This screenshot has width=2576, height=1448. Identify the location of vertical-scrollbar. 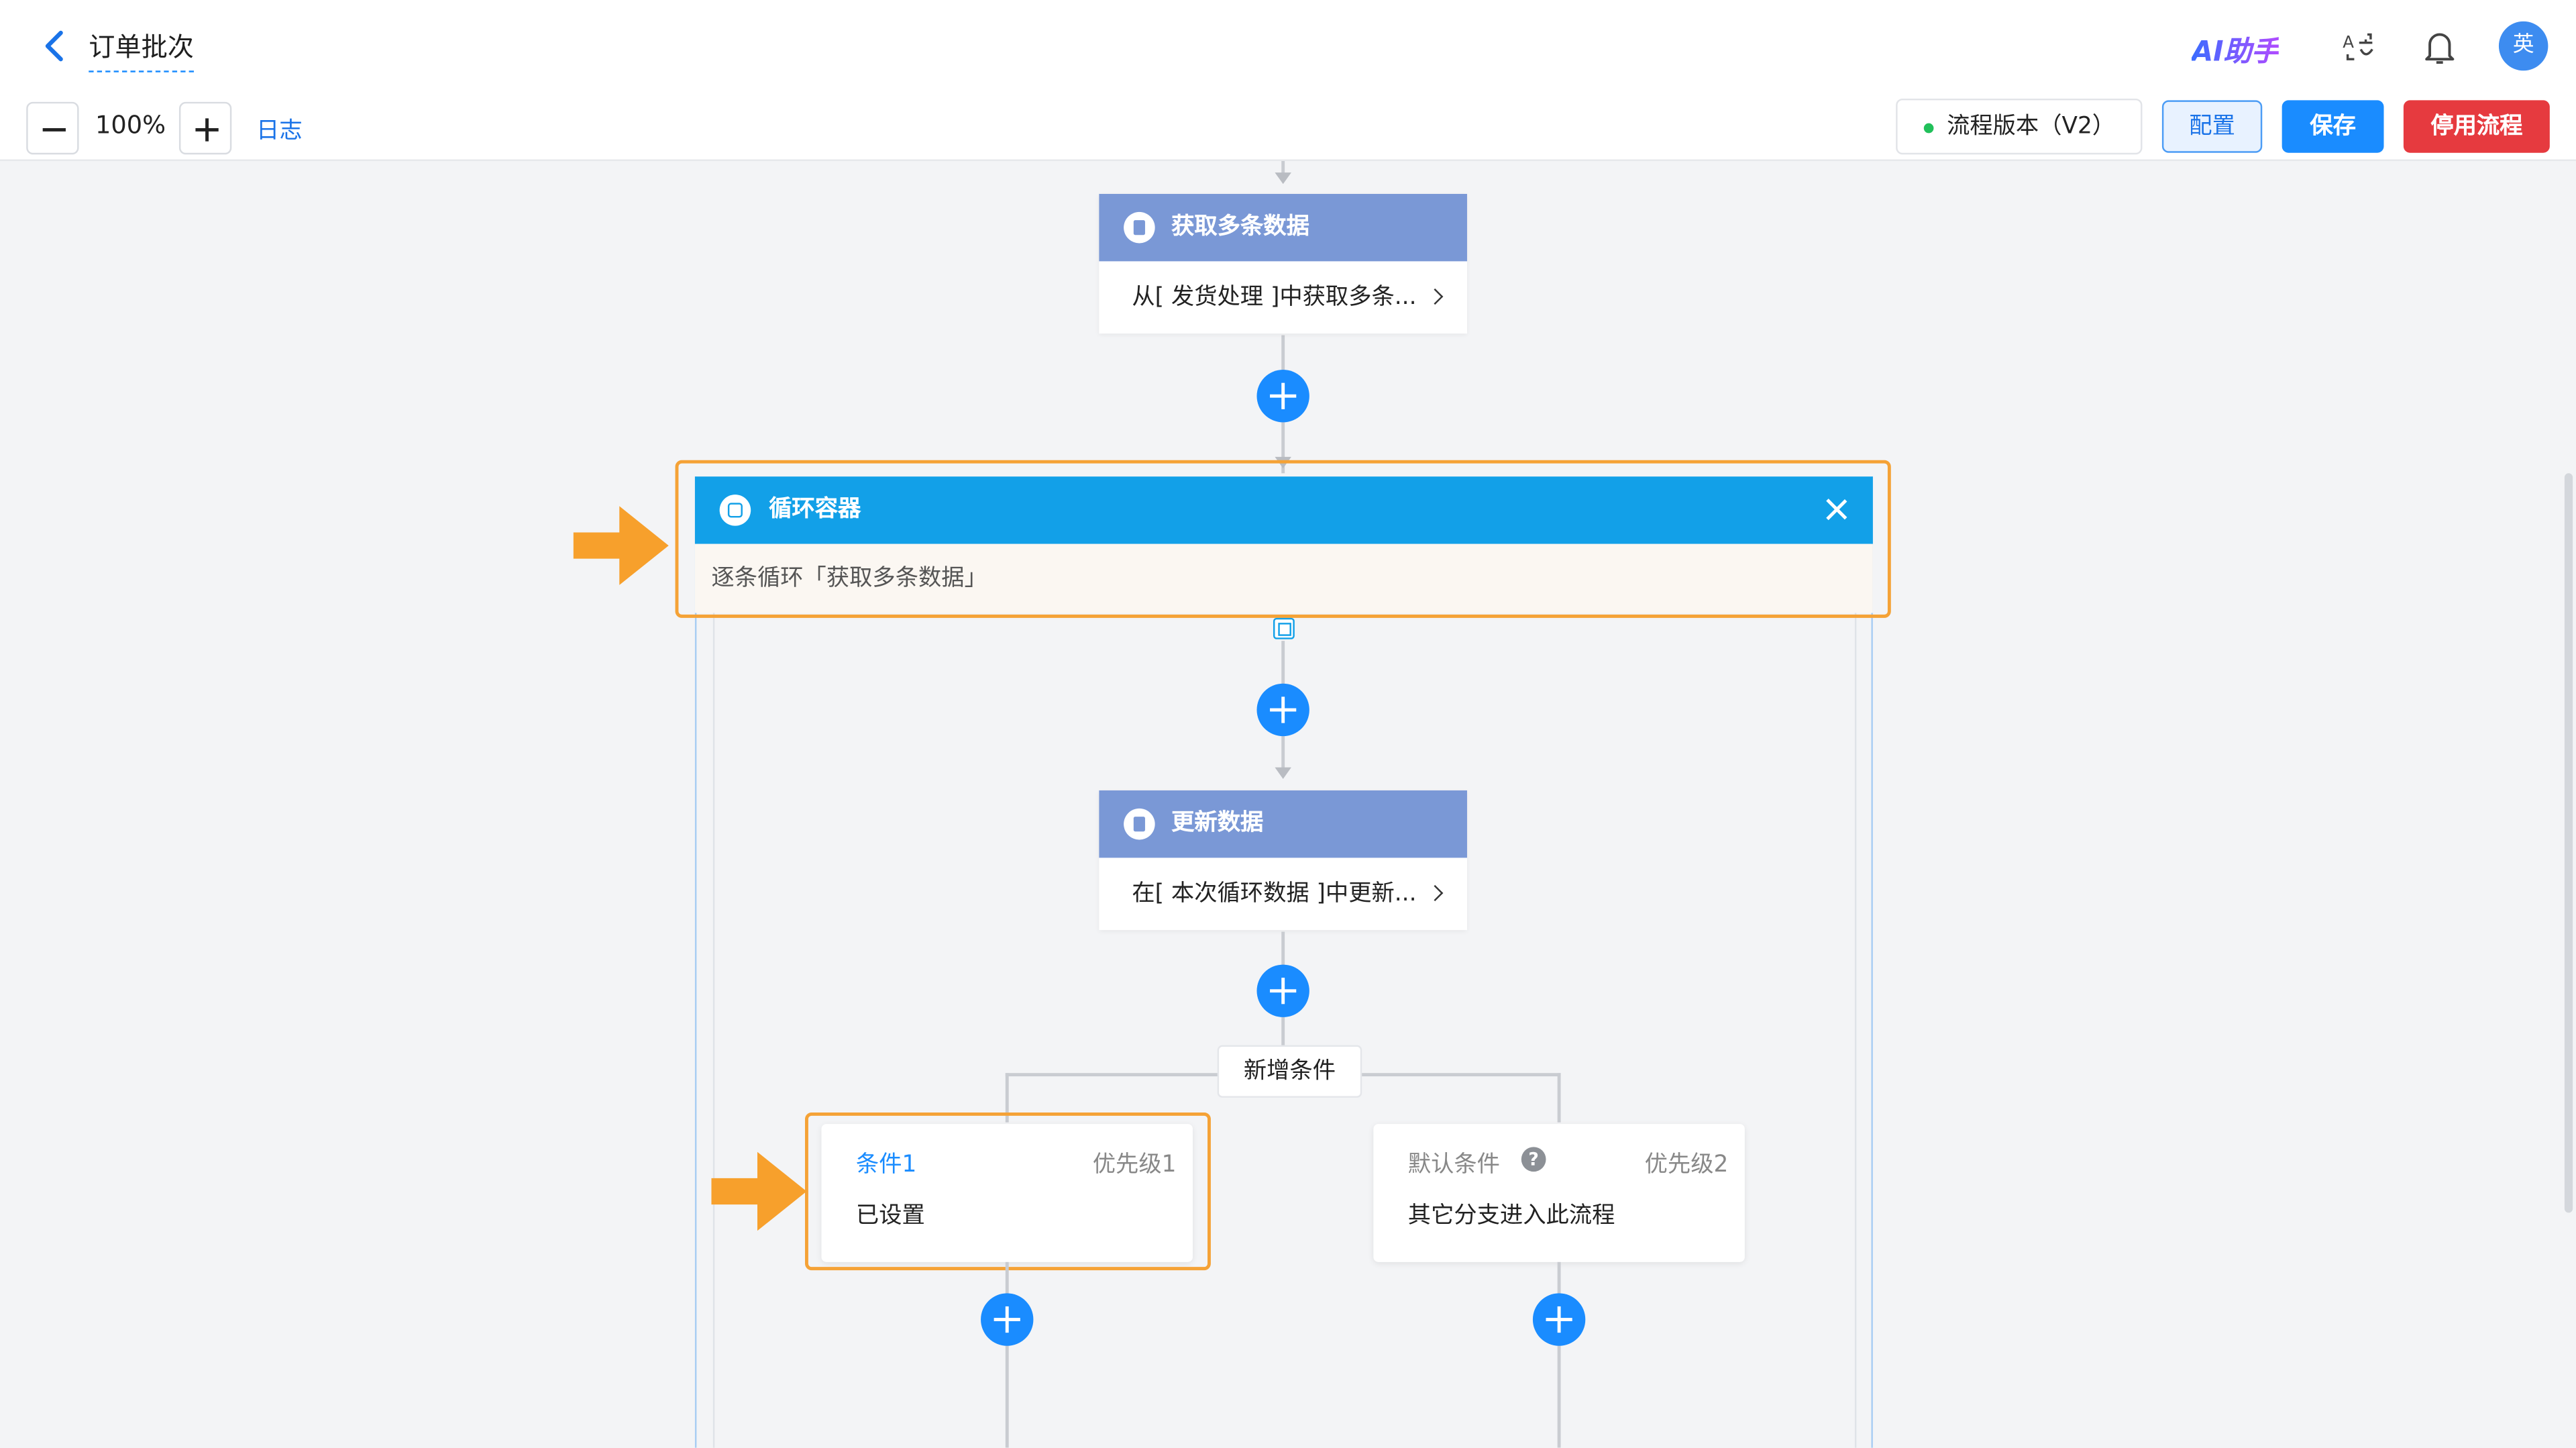
(2568, 843).